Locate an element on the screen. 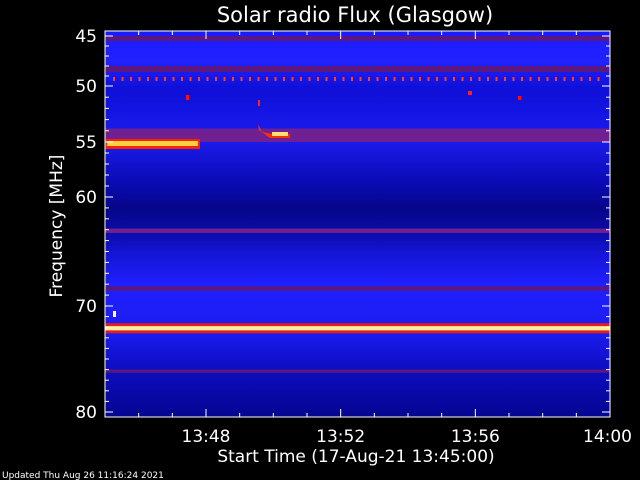 Image resolution: width=640 pixels, height=480 pixels. update-timestamp: Updated Thu Aug 26 11:16:24 2021 is located at coordinates (83, 475).